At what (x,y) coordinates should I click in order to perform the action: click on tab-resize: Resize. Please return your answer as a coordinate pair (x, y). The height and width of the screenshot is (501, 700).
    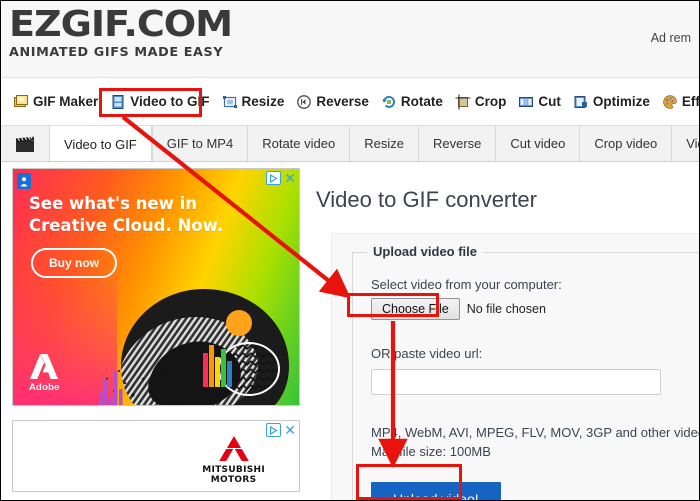
    Looking at the image, I should click on (383, 143).